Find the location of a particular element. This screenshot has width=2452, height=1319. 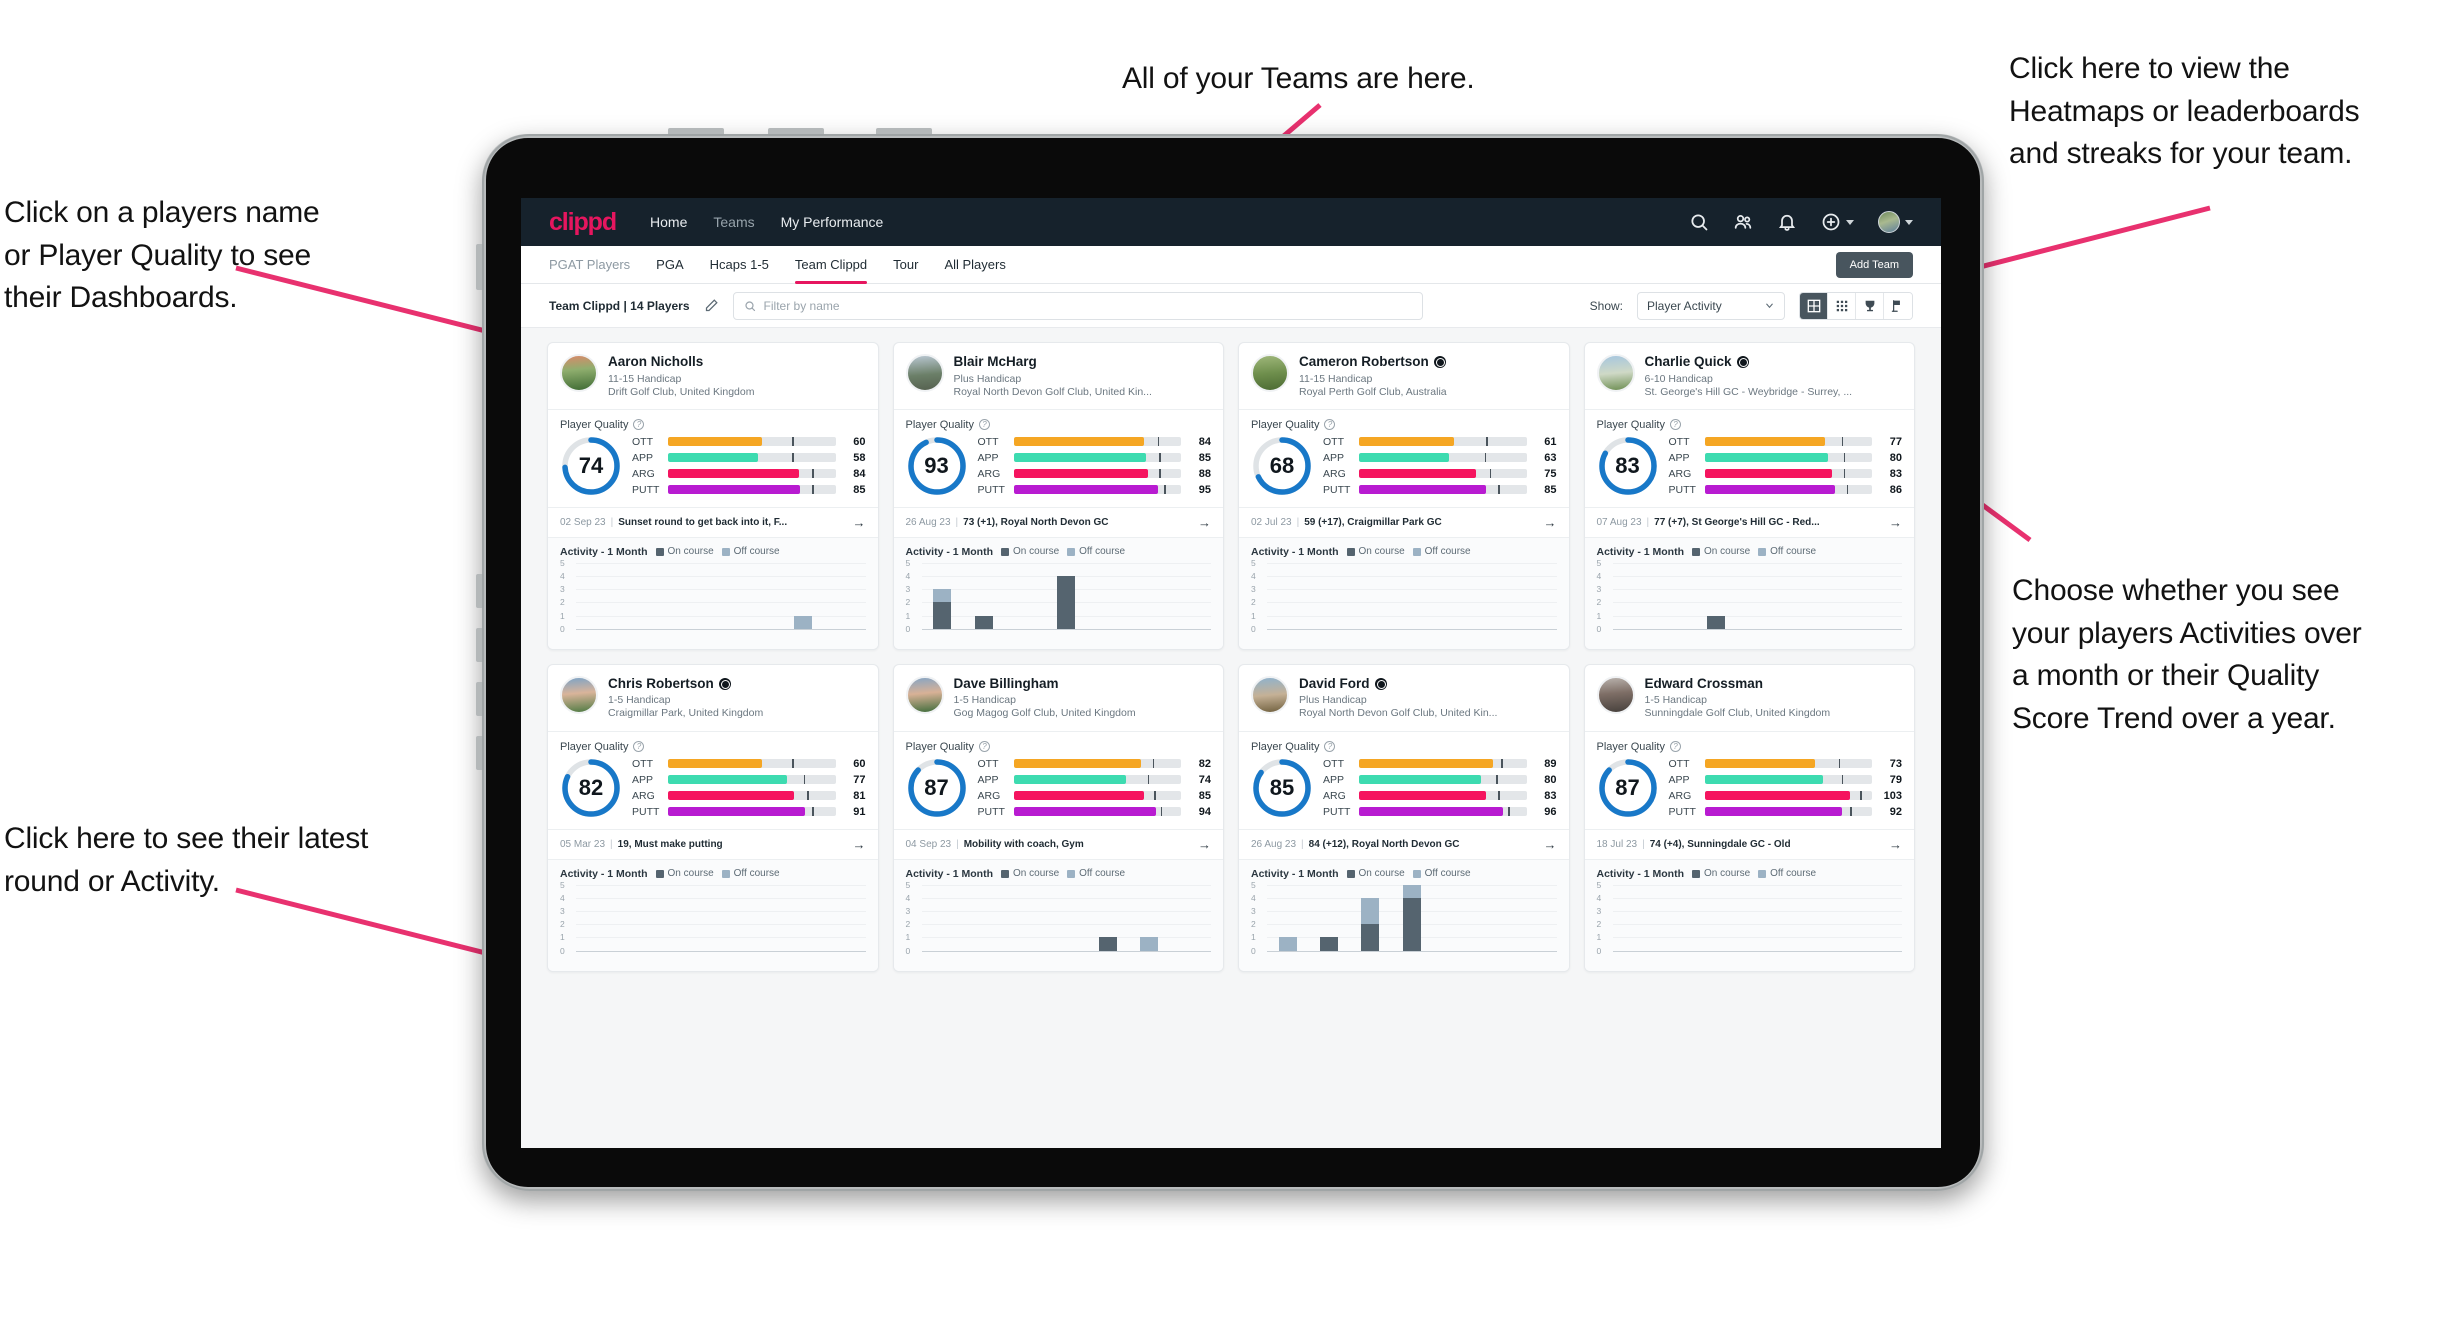

latest-round-row: 26 Aug 23 | 73 (+1), Royal North Devon GC → is located at coordinates (1058, 521).